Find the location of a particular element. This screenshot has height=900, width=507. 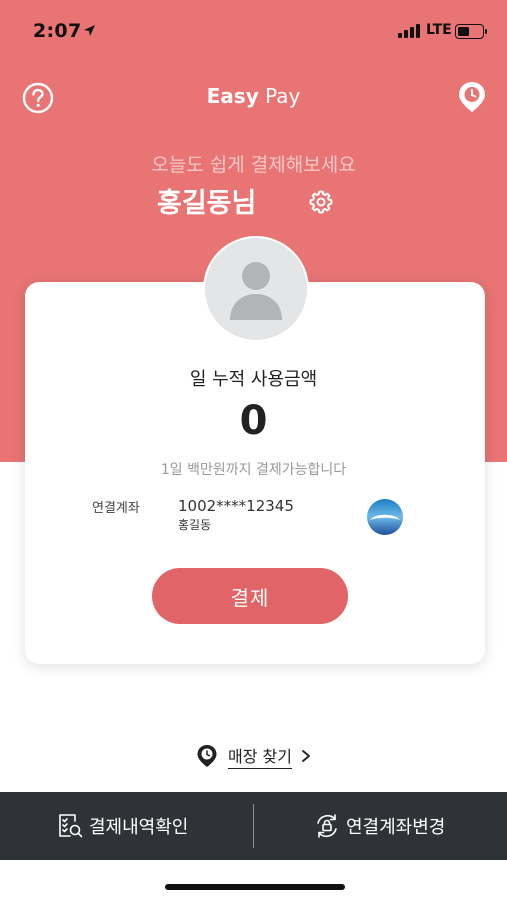

receipt-search-icon is located at coordinates (71, 826).